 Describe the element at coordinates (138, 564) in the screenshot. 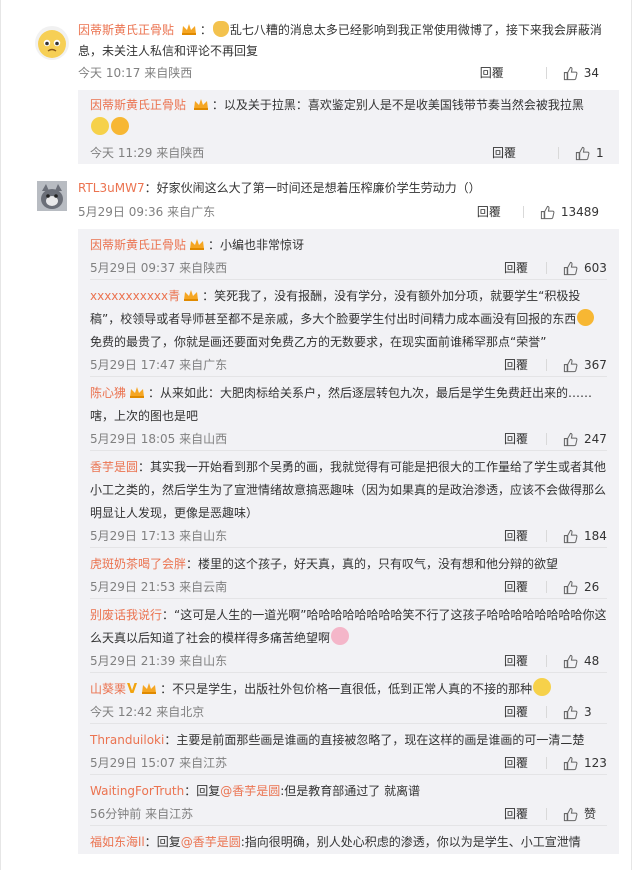

I see `reply-author: 虎斑奶茶喝了会胖` at that location.